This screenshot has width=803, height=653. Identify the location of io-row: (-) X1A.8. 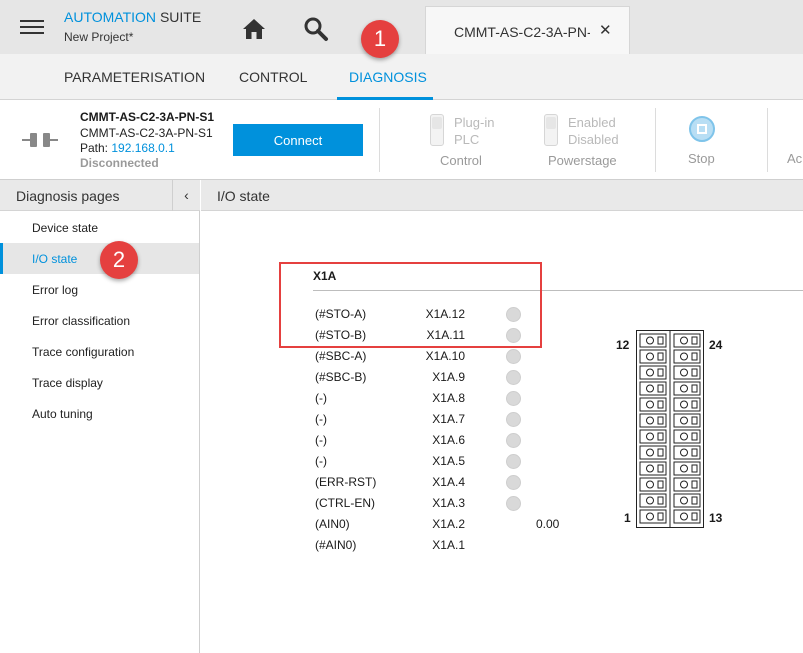
(463, 401).